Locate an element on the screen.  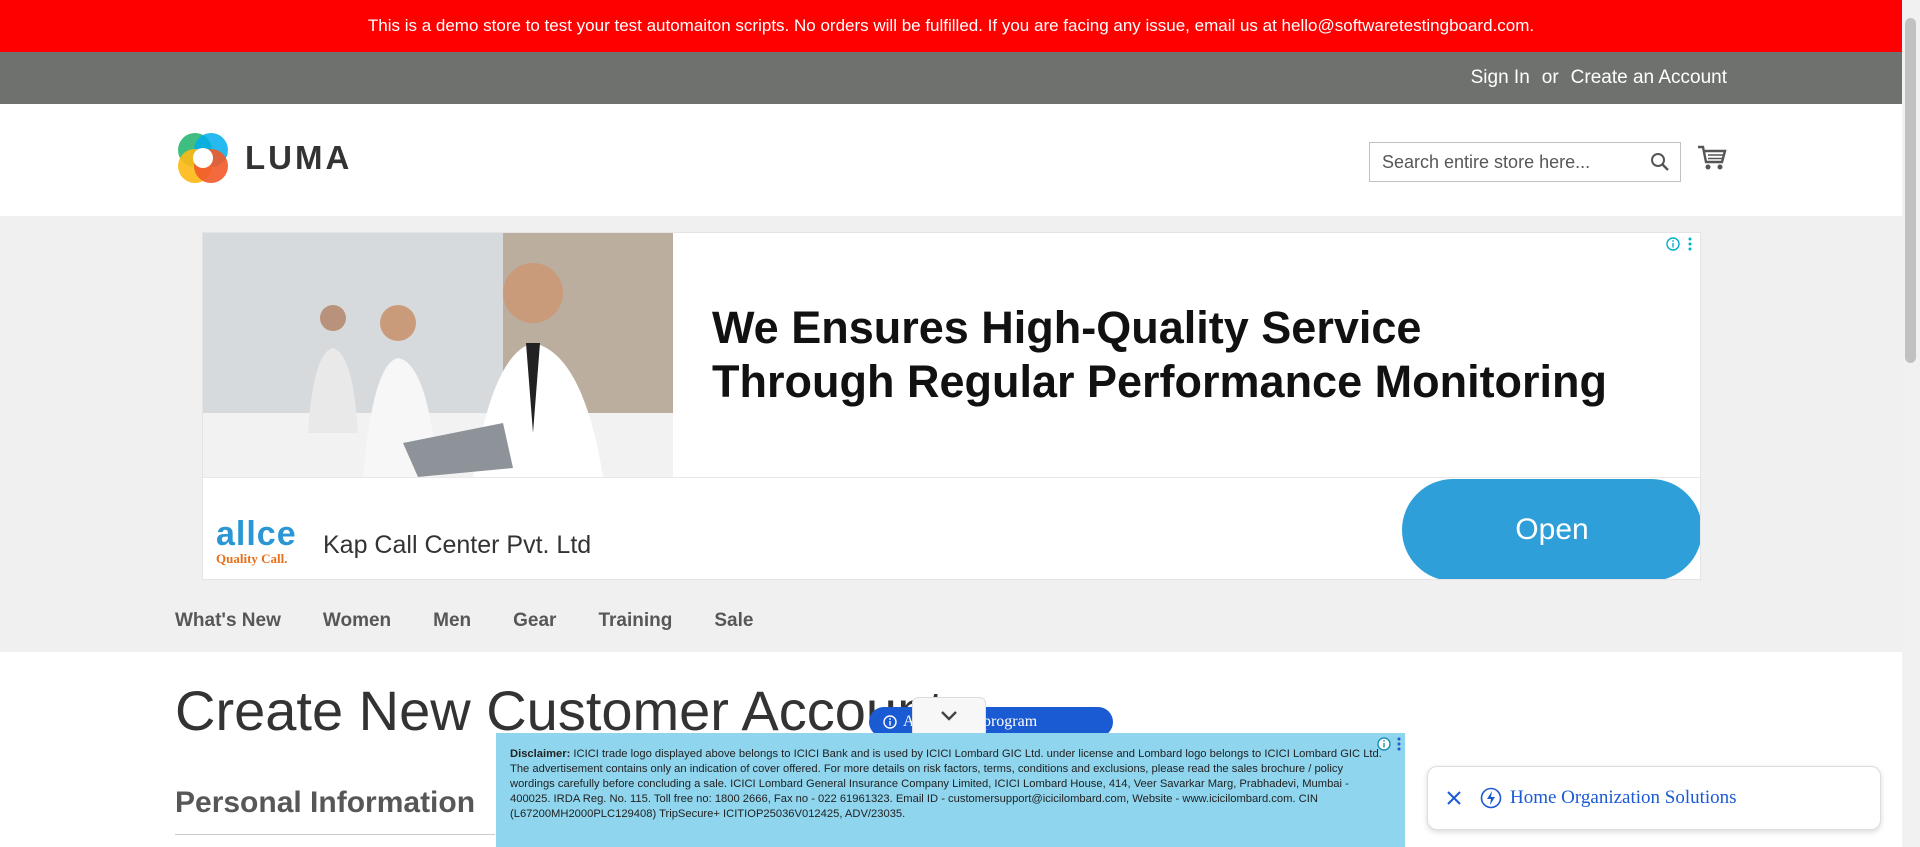
section-divider is located at coordinates (335, 834).